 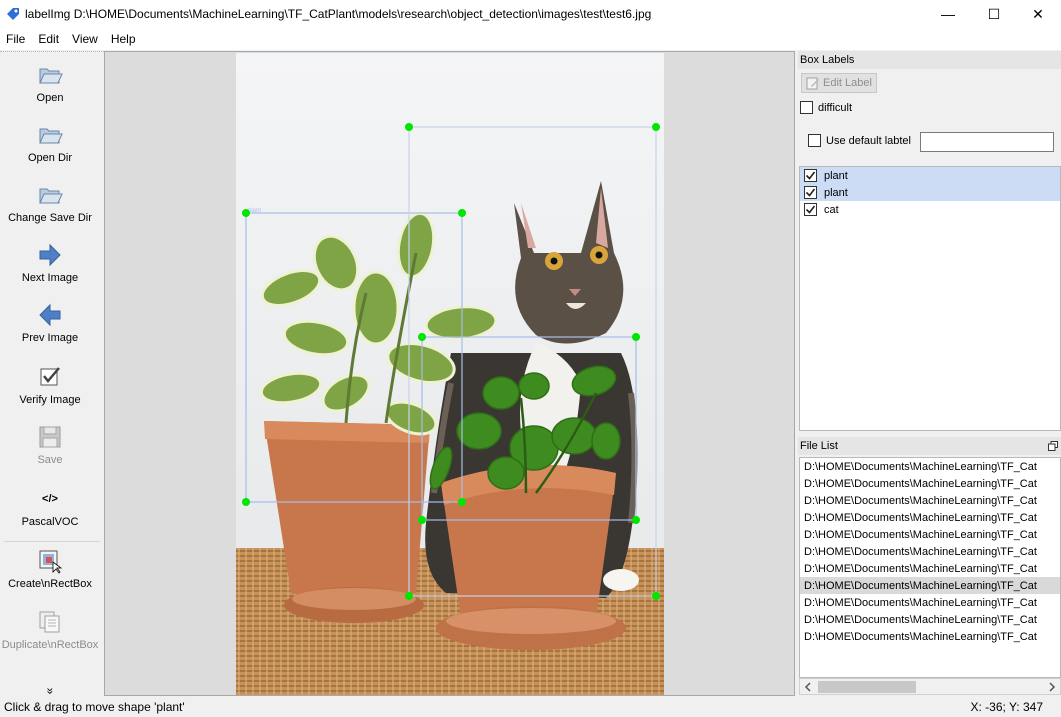 I want to click on use-default-label-text: Use default labtel, so click(x=868, y=140).